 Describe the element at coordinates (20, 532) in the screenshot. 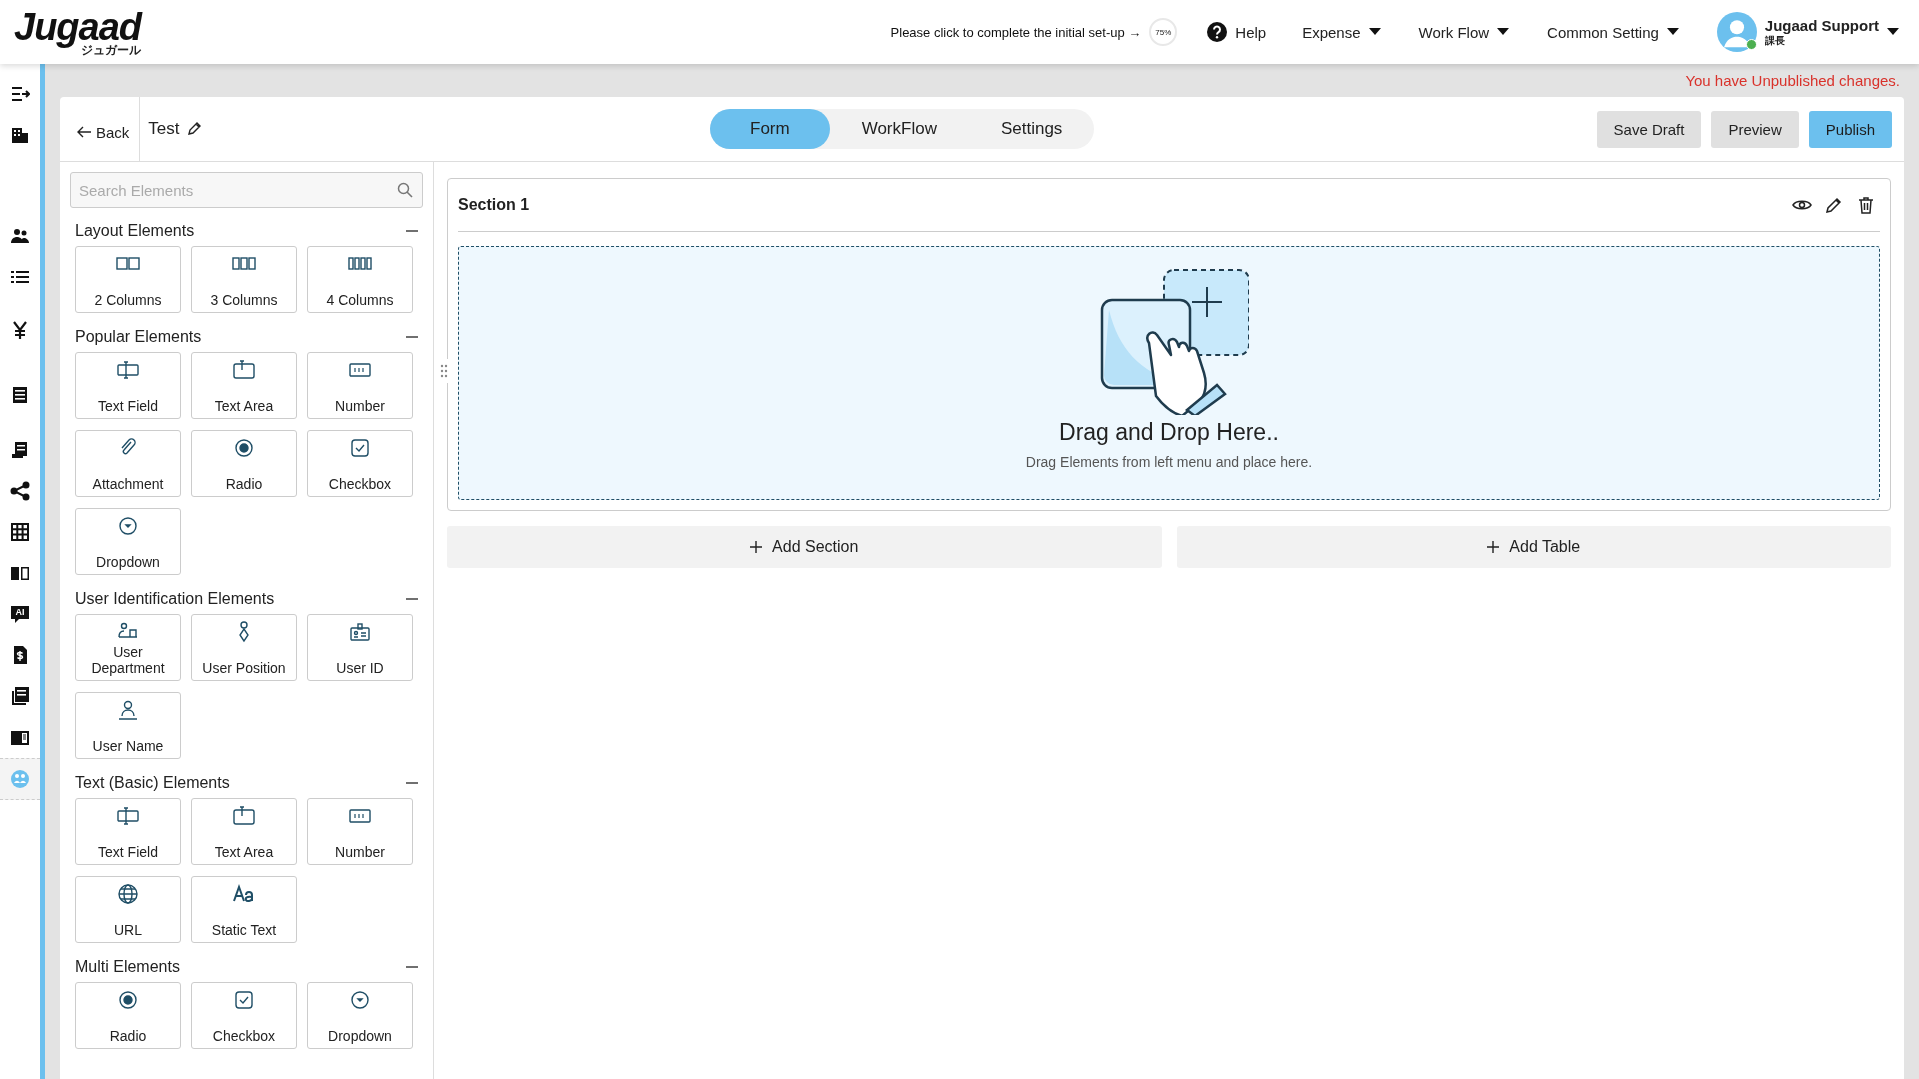

I see `grid-icon` at that location.